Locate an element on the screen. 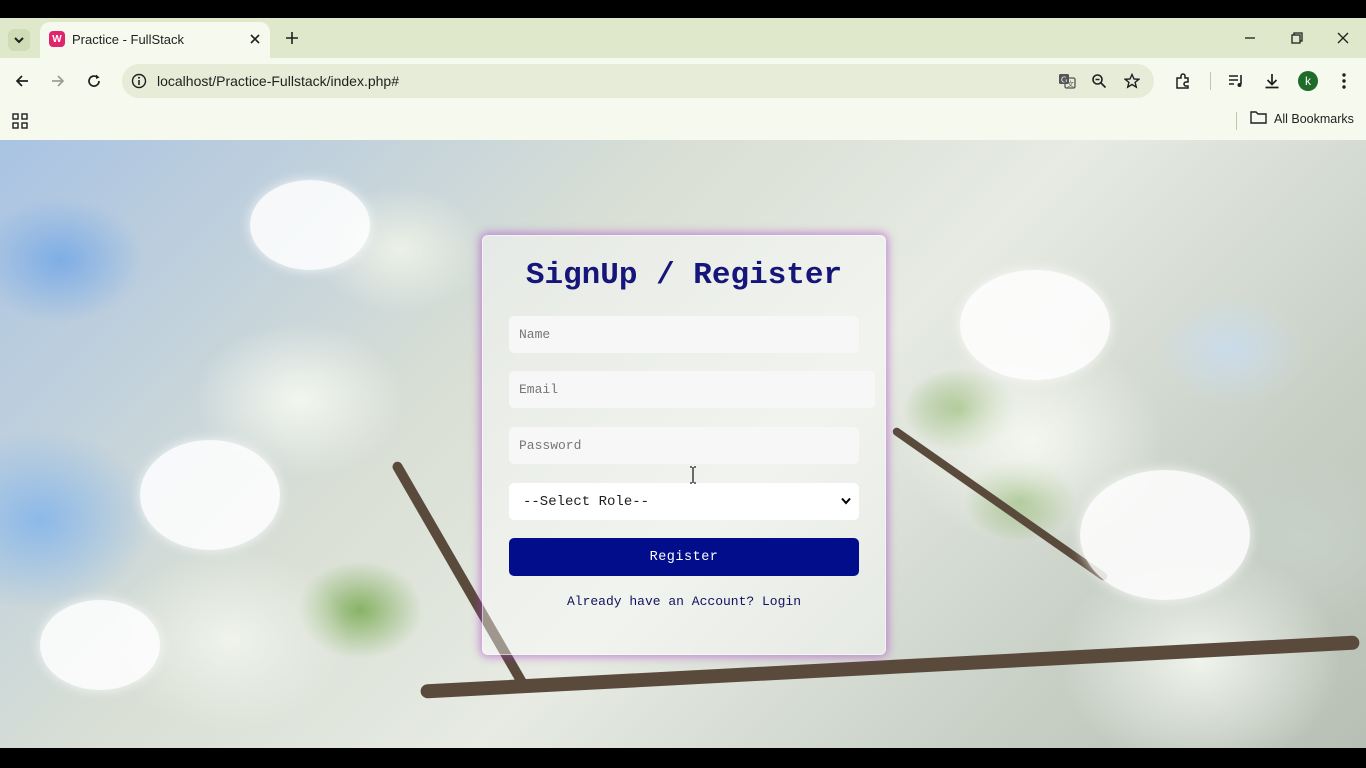 This screenshot has height=768, width=1366. translate-icon: G文 is located at coordinates (1067, 81).